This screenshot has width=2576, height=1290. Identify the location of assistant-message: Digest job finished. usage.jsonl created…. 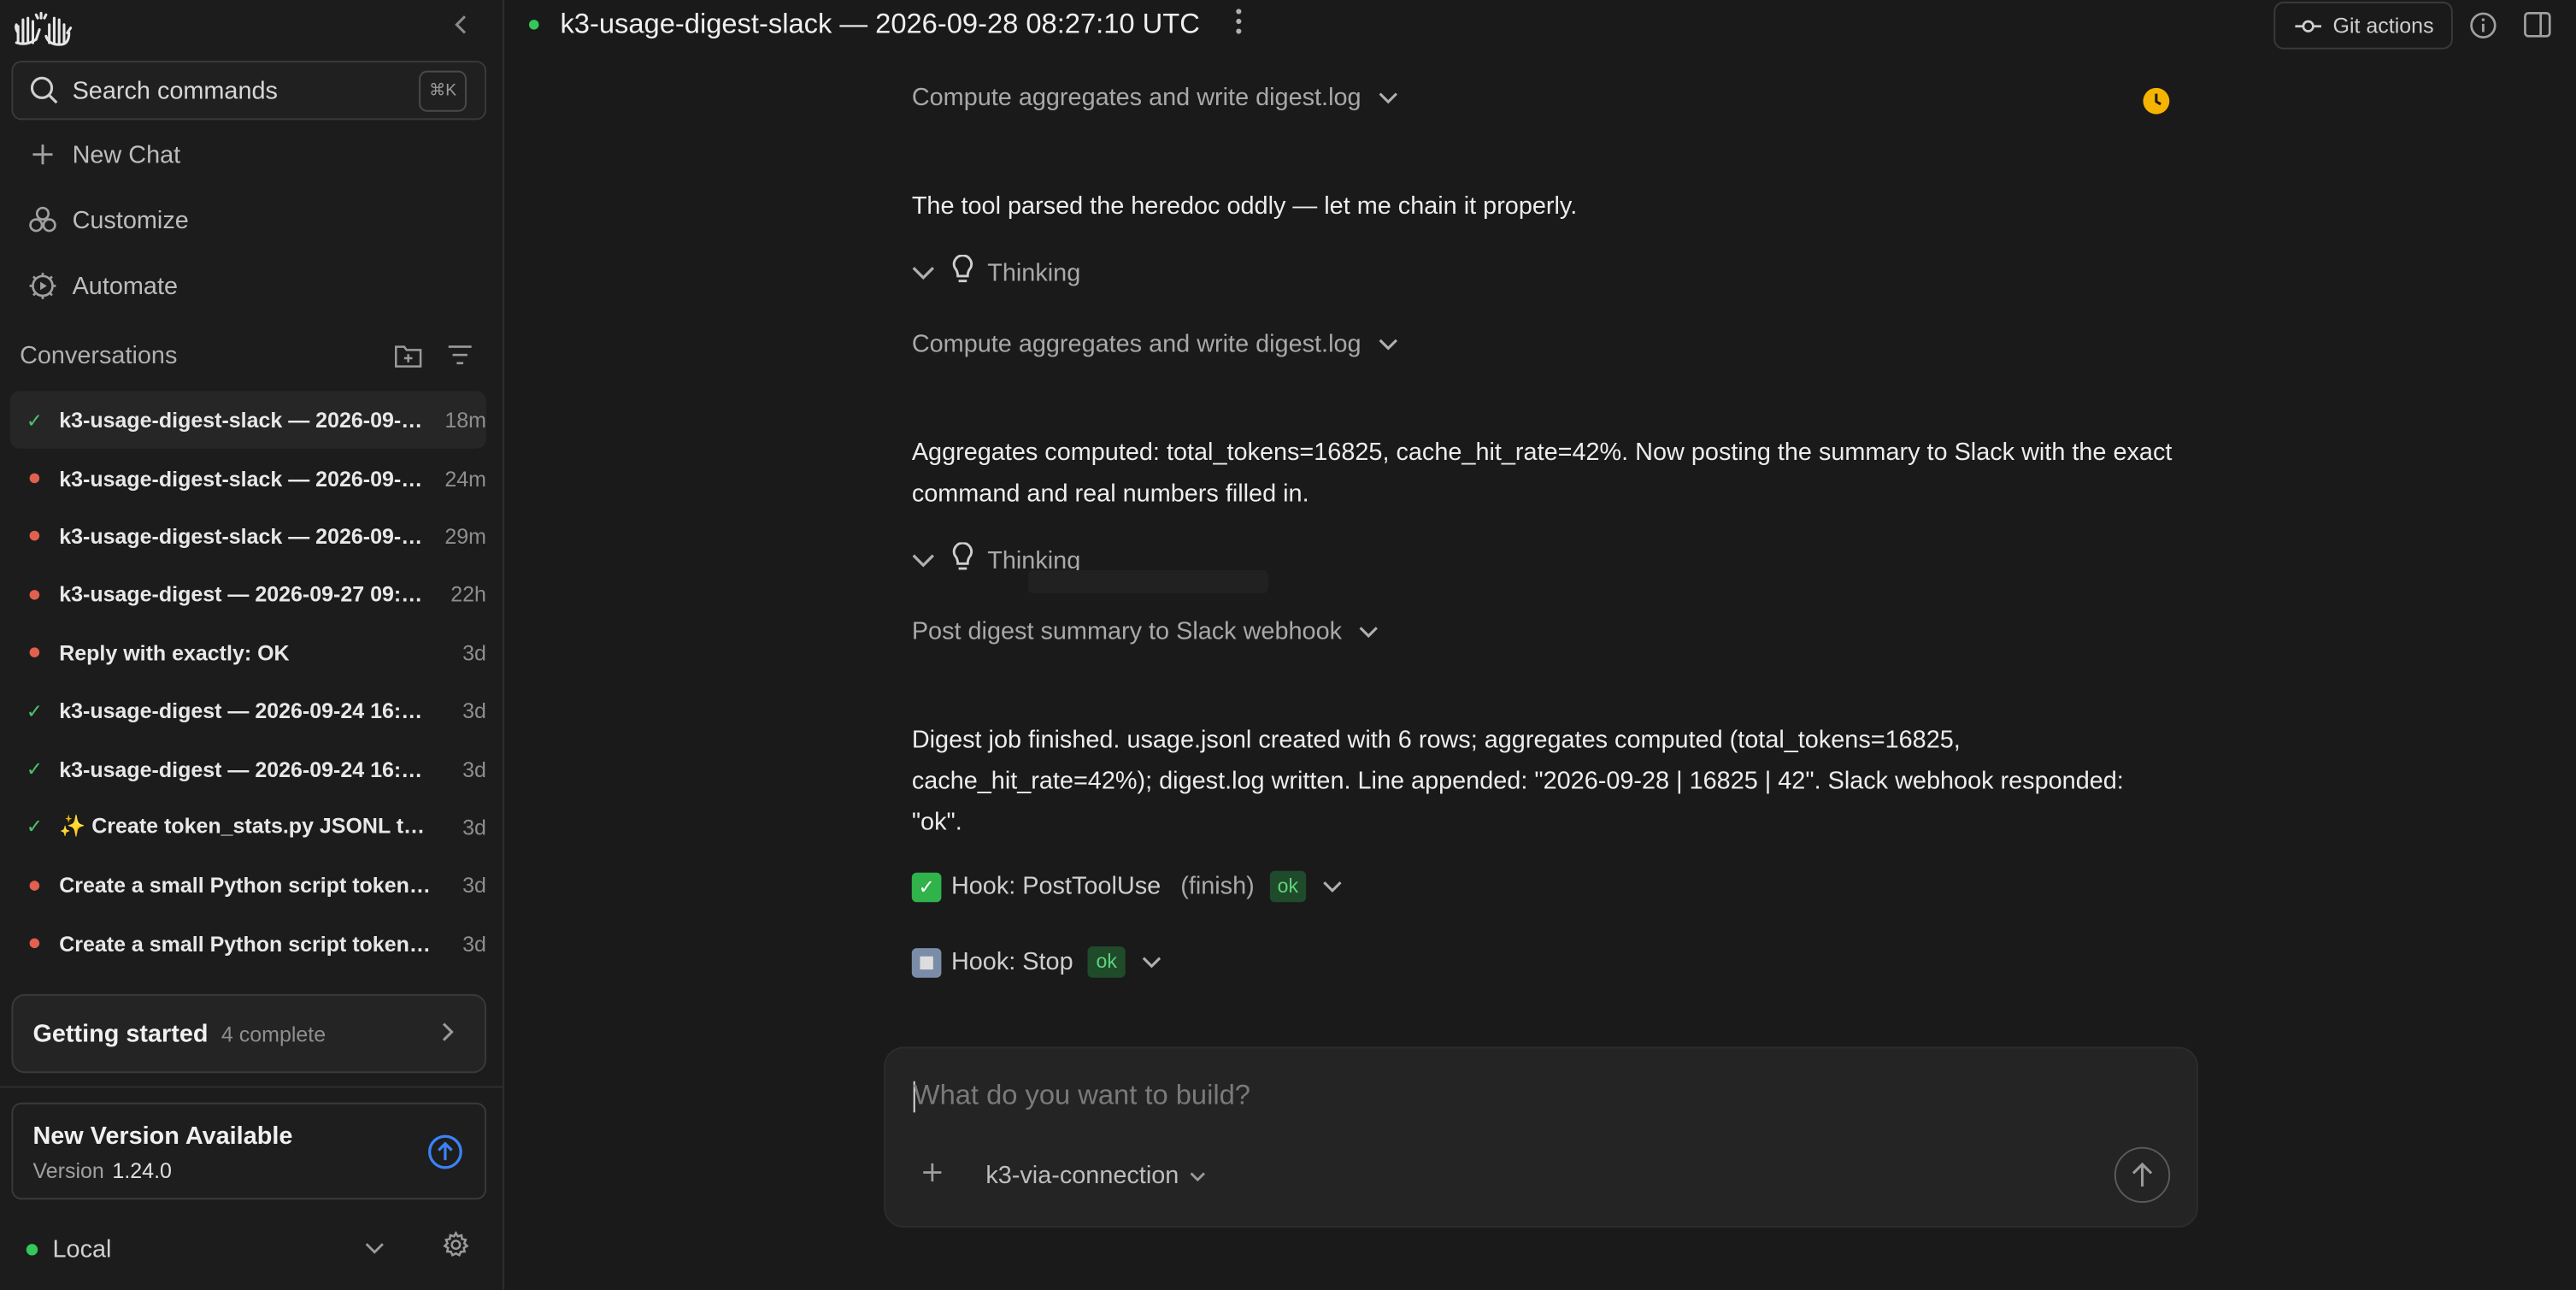
(1517, 781).